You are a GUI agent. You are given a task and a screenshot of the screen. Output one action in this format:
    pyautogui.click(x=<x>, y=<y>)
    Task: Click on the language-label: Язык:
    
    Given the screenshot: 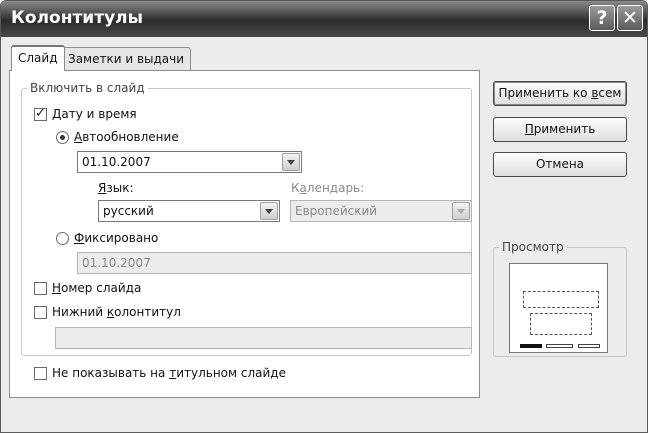 What is the action you would take?
    pyautogui.click(x=116, y=188)
    